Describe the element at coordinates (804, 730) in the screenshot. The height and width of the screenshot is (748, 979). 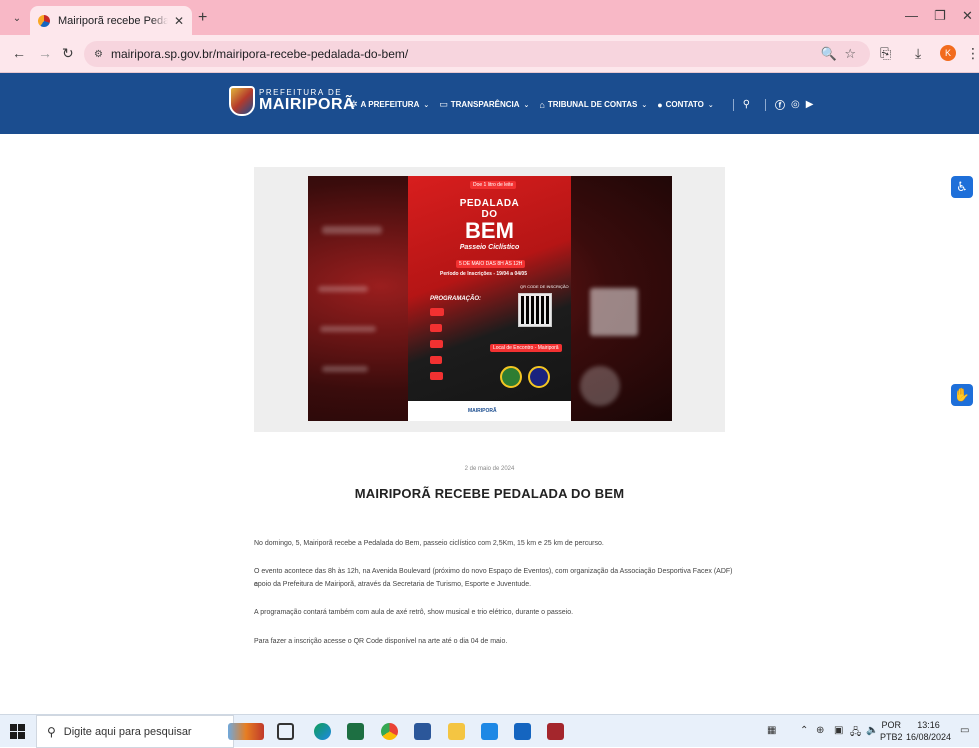
I see `show-hidden-icons-chevron-icon: ⌃` at that location.